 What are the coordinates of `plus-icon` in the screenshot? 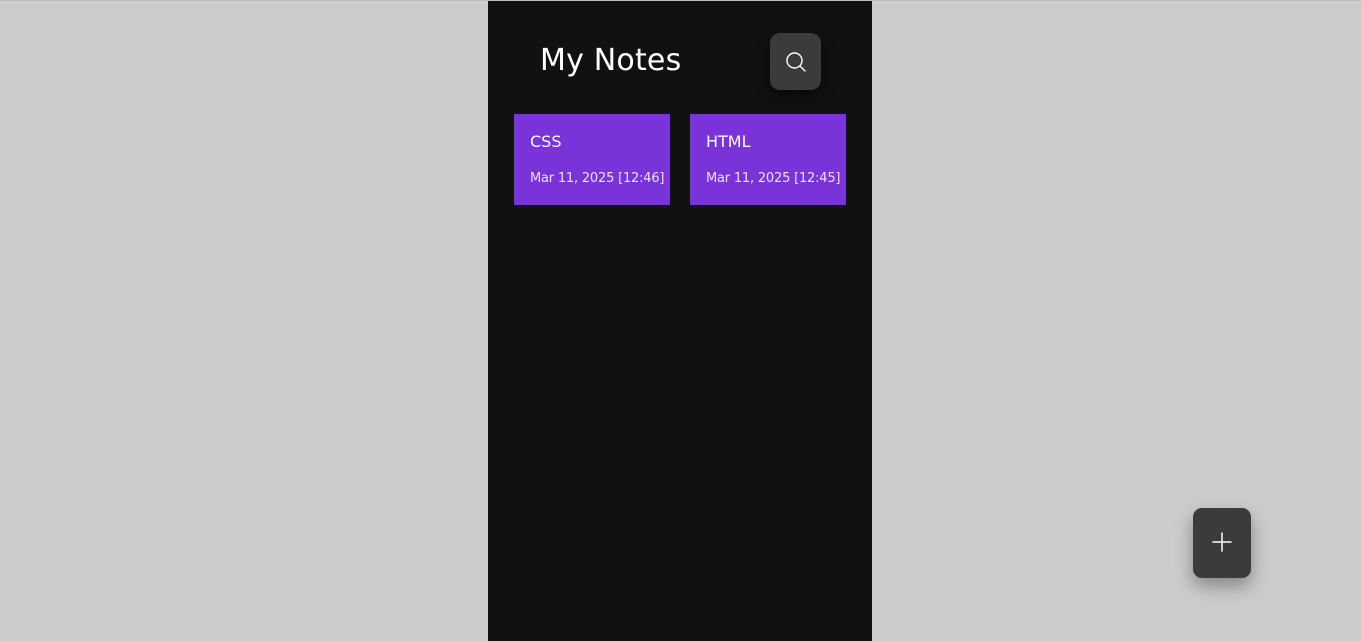 It's located at (1222, 543).